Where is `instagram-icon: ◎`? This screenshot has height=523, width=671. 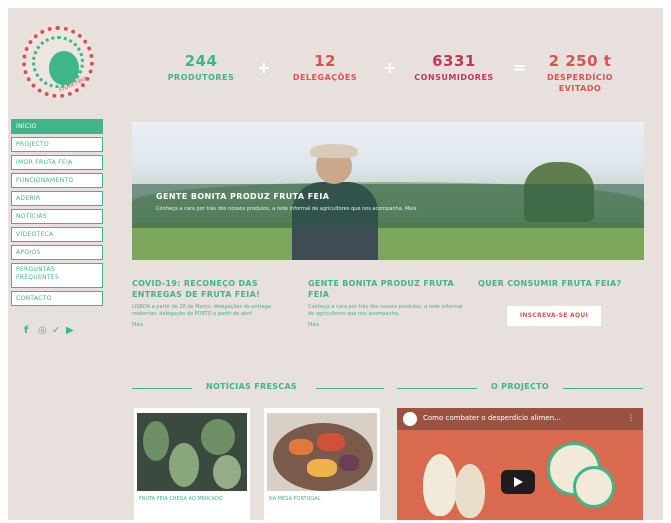
instagram-icon: ◎ is located at coordinates (43, 331).